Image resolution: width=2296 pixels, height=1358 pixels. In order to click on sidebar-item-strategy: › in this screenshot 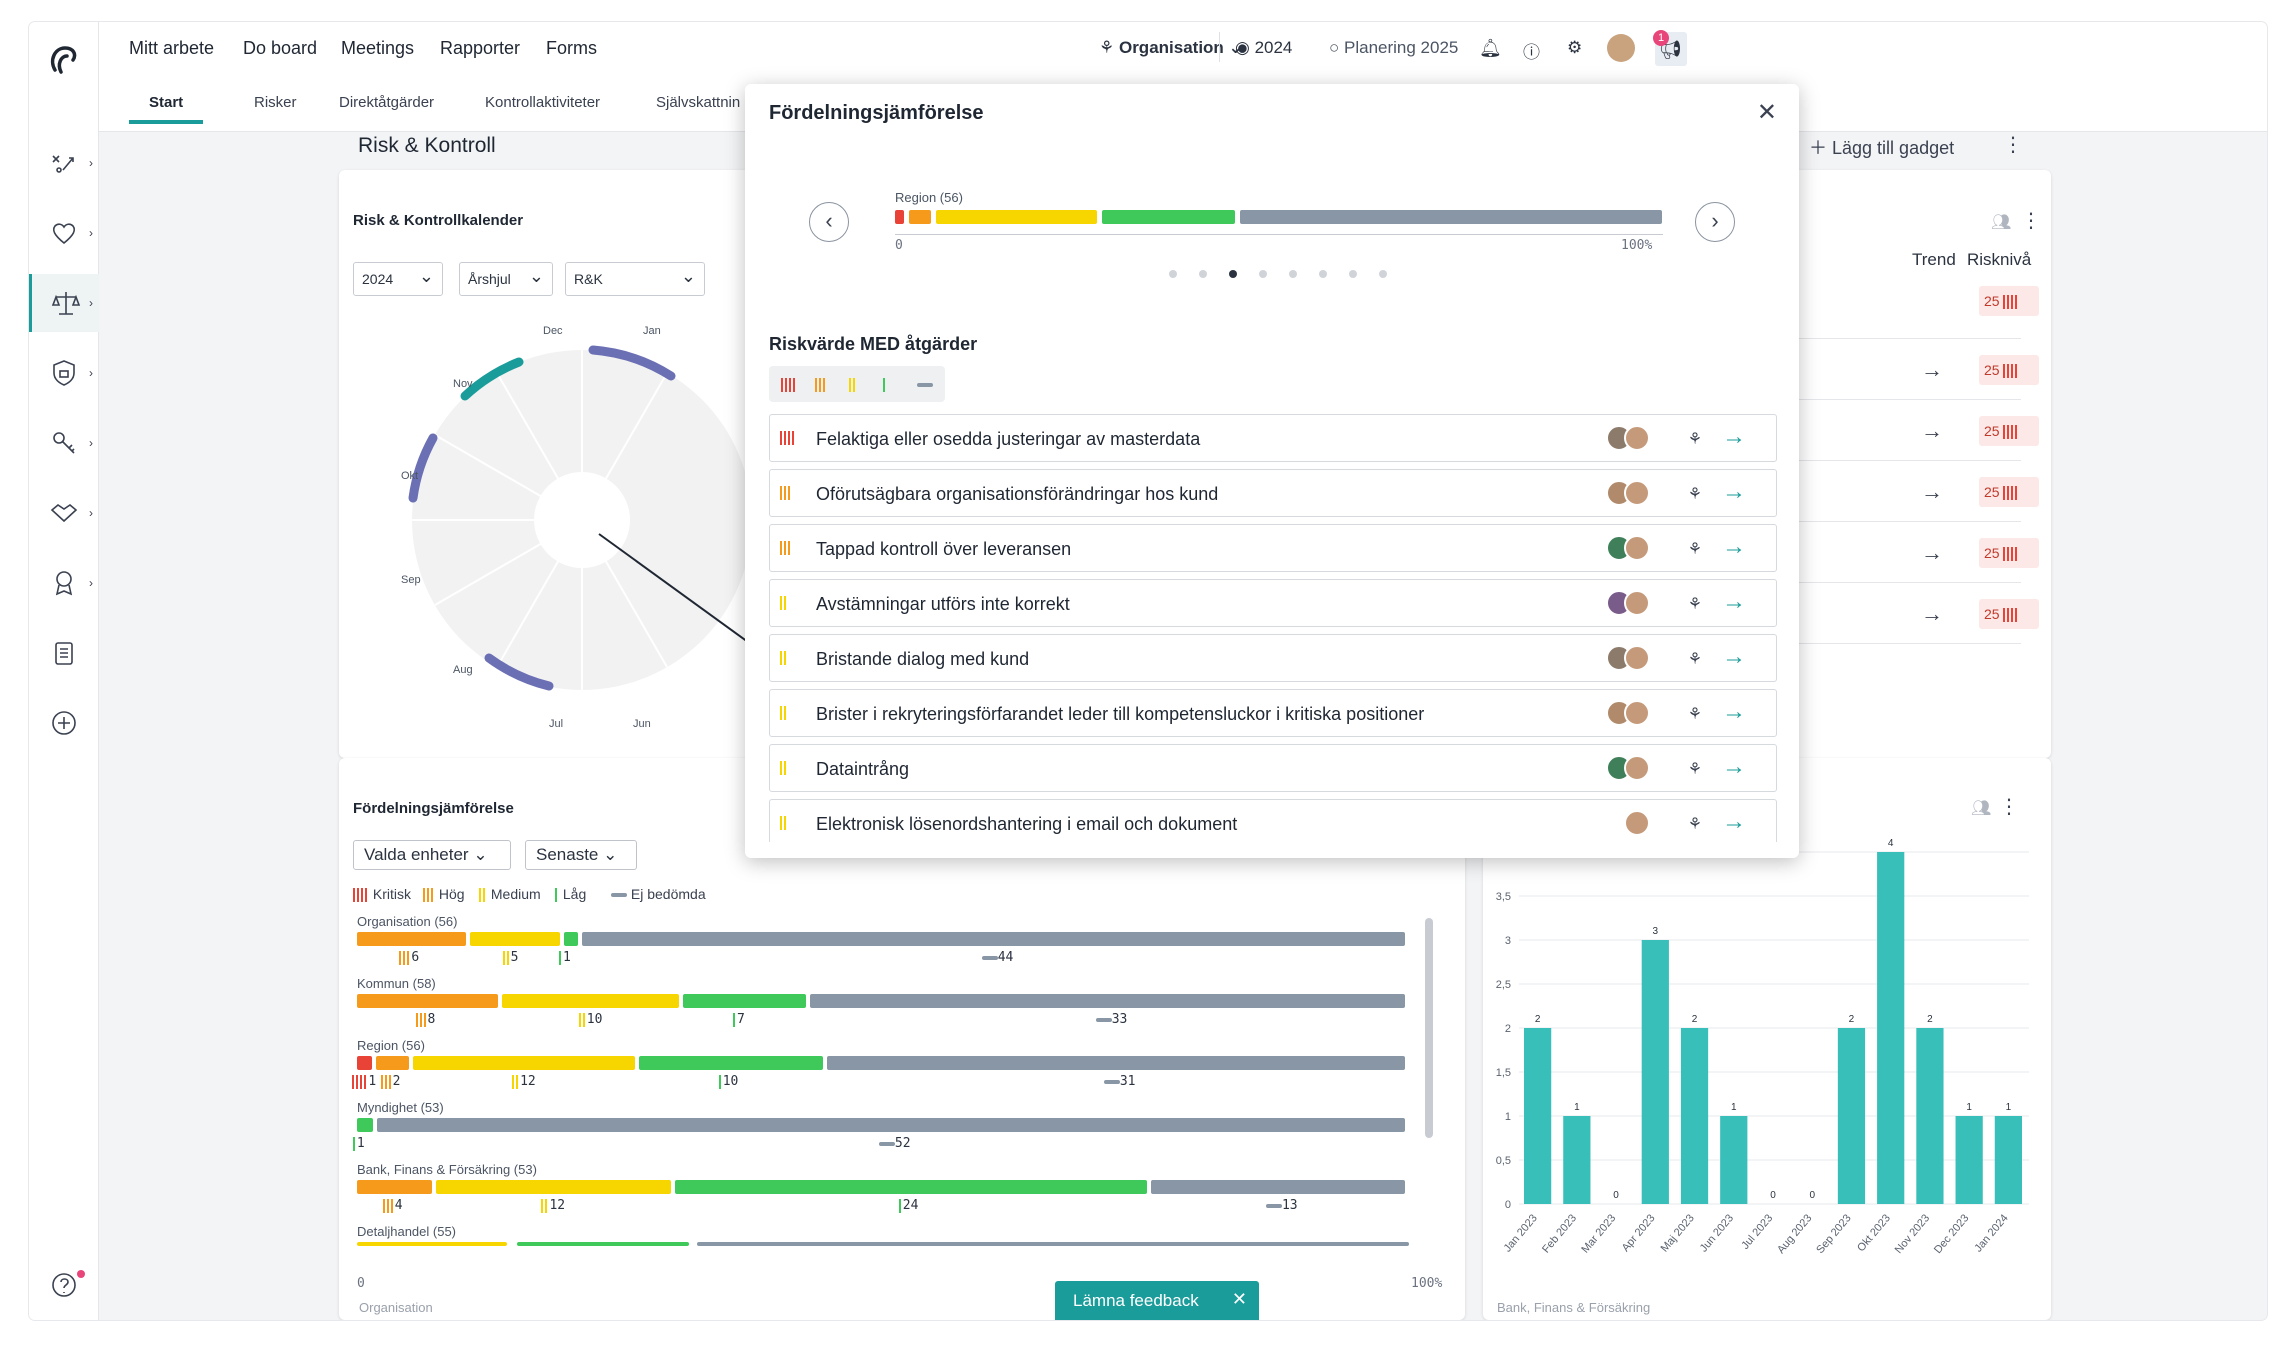, I will do `click(64, 163)`.